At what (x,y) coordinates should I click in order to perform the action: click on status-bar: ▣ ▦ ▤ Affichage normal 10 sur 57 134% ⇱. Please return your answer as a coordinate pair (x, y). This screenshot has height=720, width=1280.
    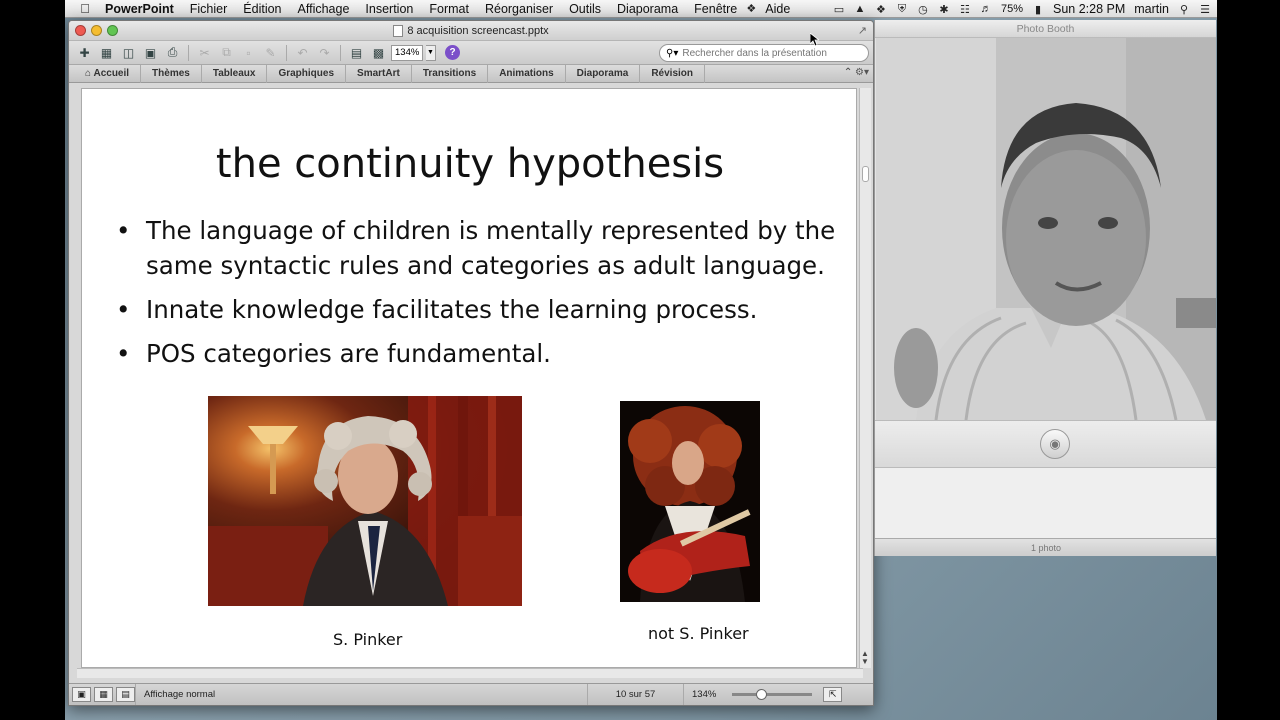
    Looking at the image, I should click on (471, 694).